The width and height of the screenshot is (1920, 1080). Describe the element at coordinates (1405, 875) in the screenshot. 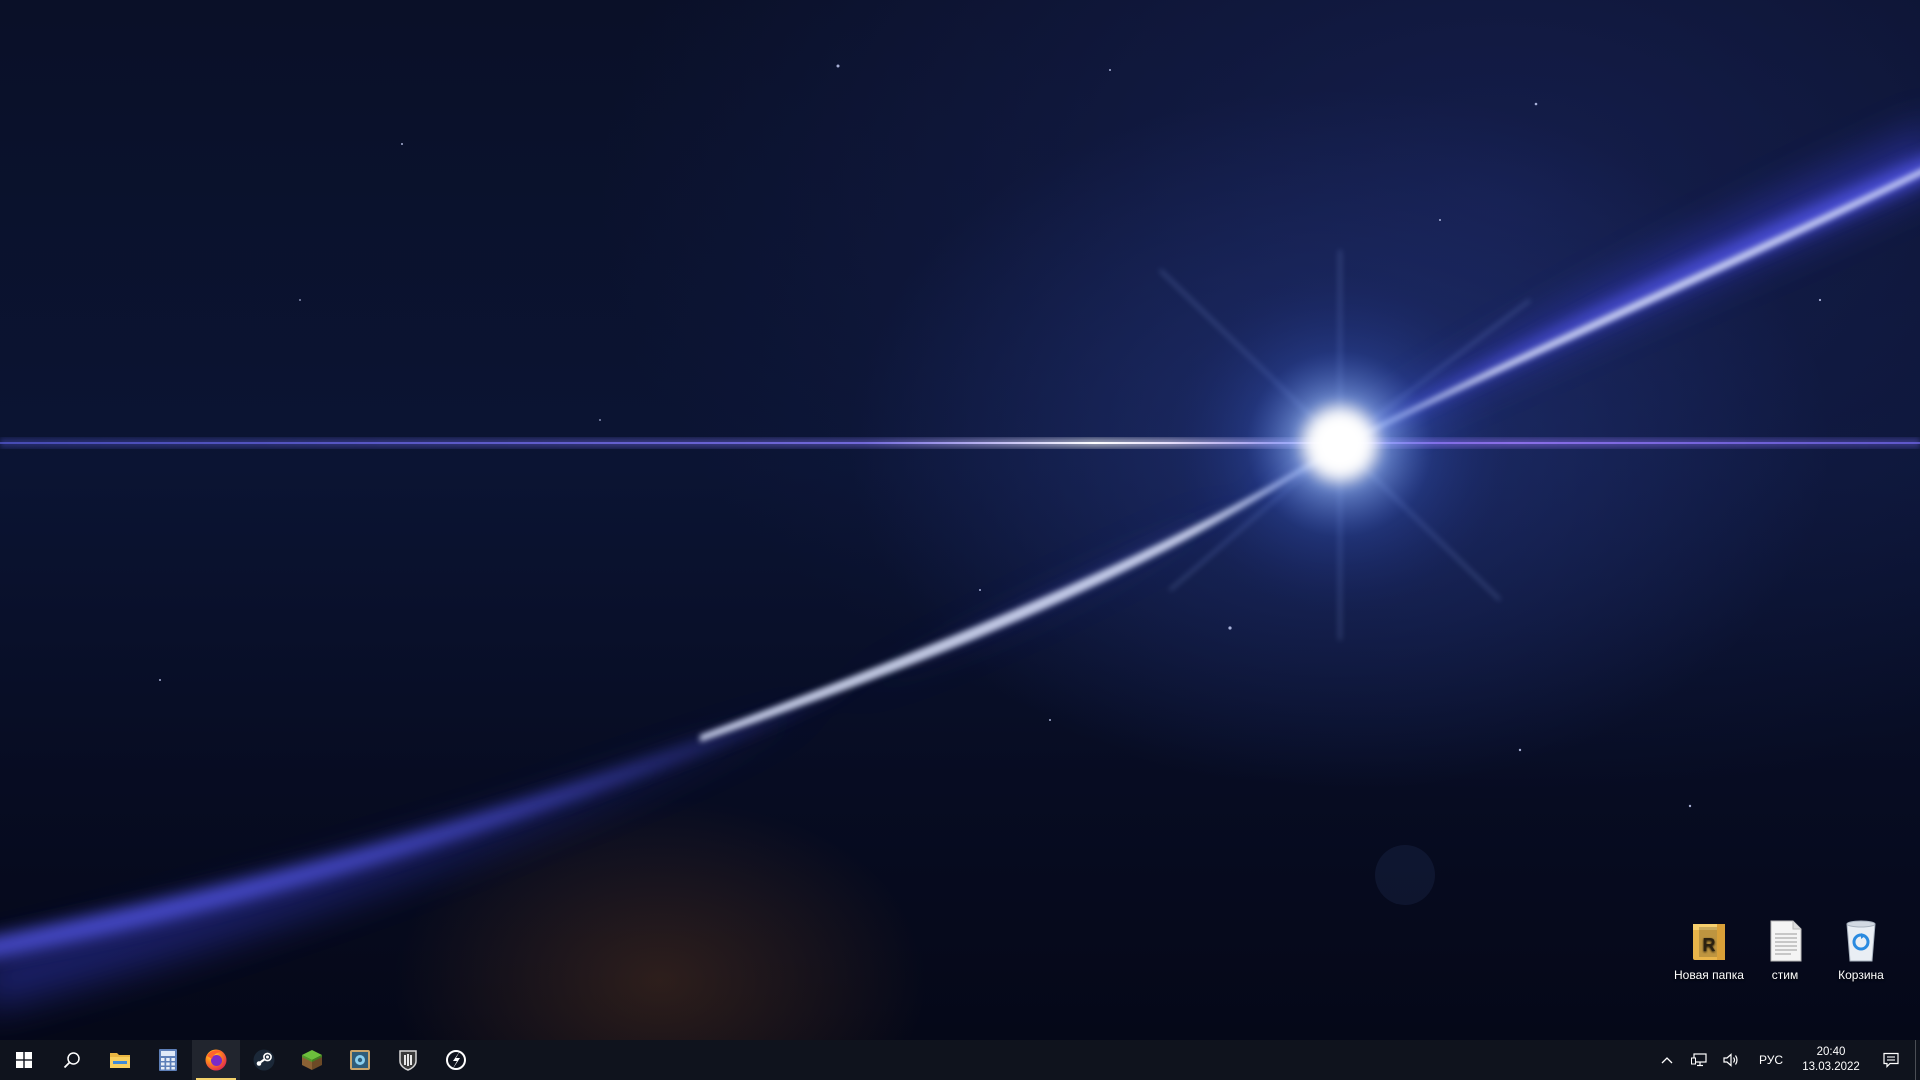

I see `lens-flare-orb` at that location.